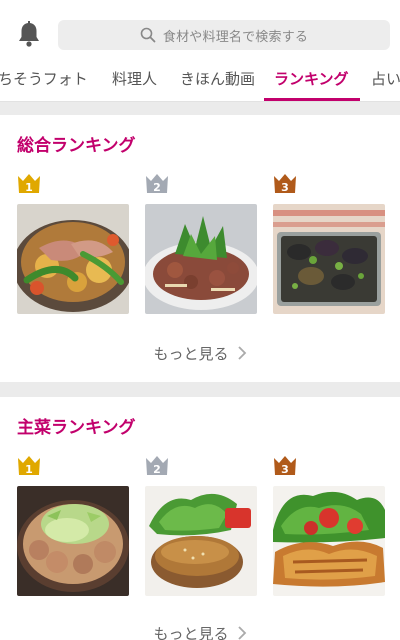 The width and height of the screenshot is (400, 640). I want to click on bell-icon, so click(29, 34).